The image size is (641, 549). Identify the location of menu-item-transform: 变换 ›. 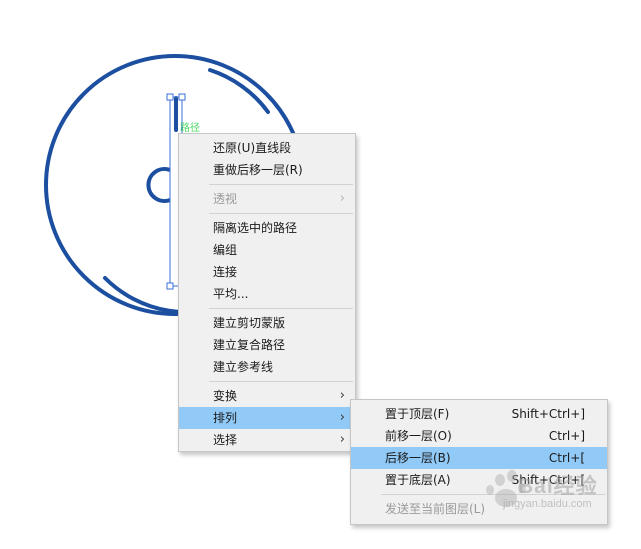
(267, 396).